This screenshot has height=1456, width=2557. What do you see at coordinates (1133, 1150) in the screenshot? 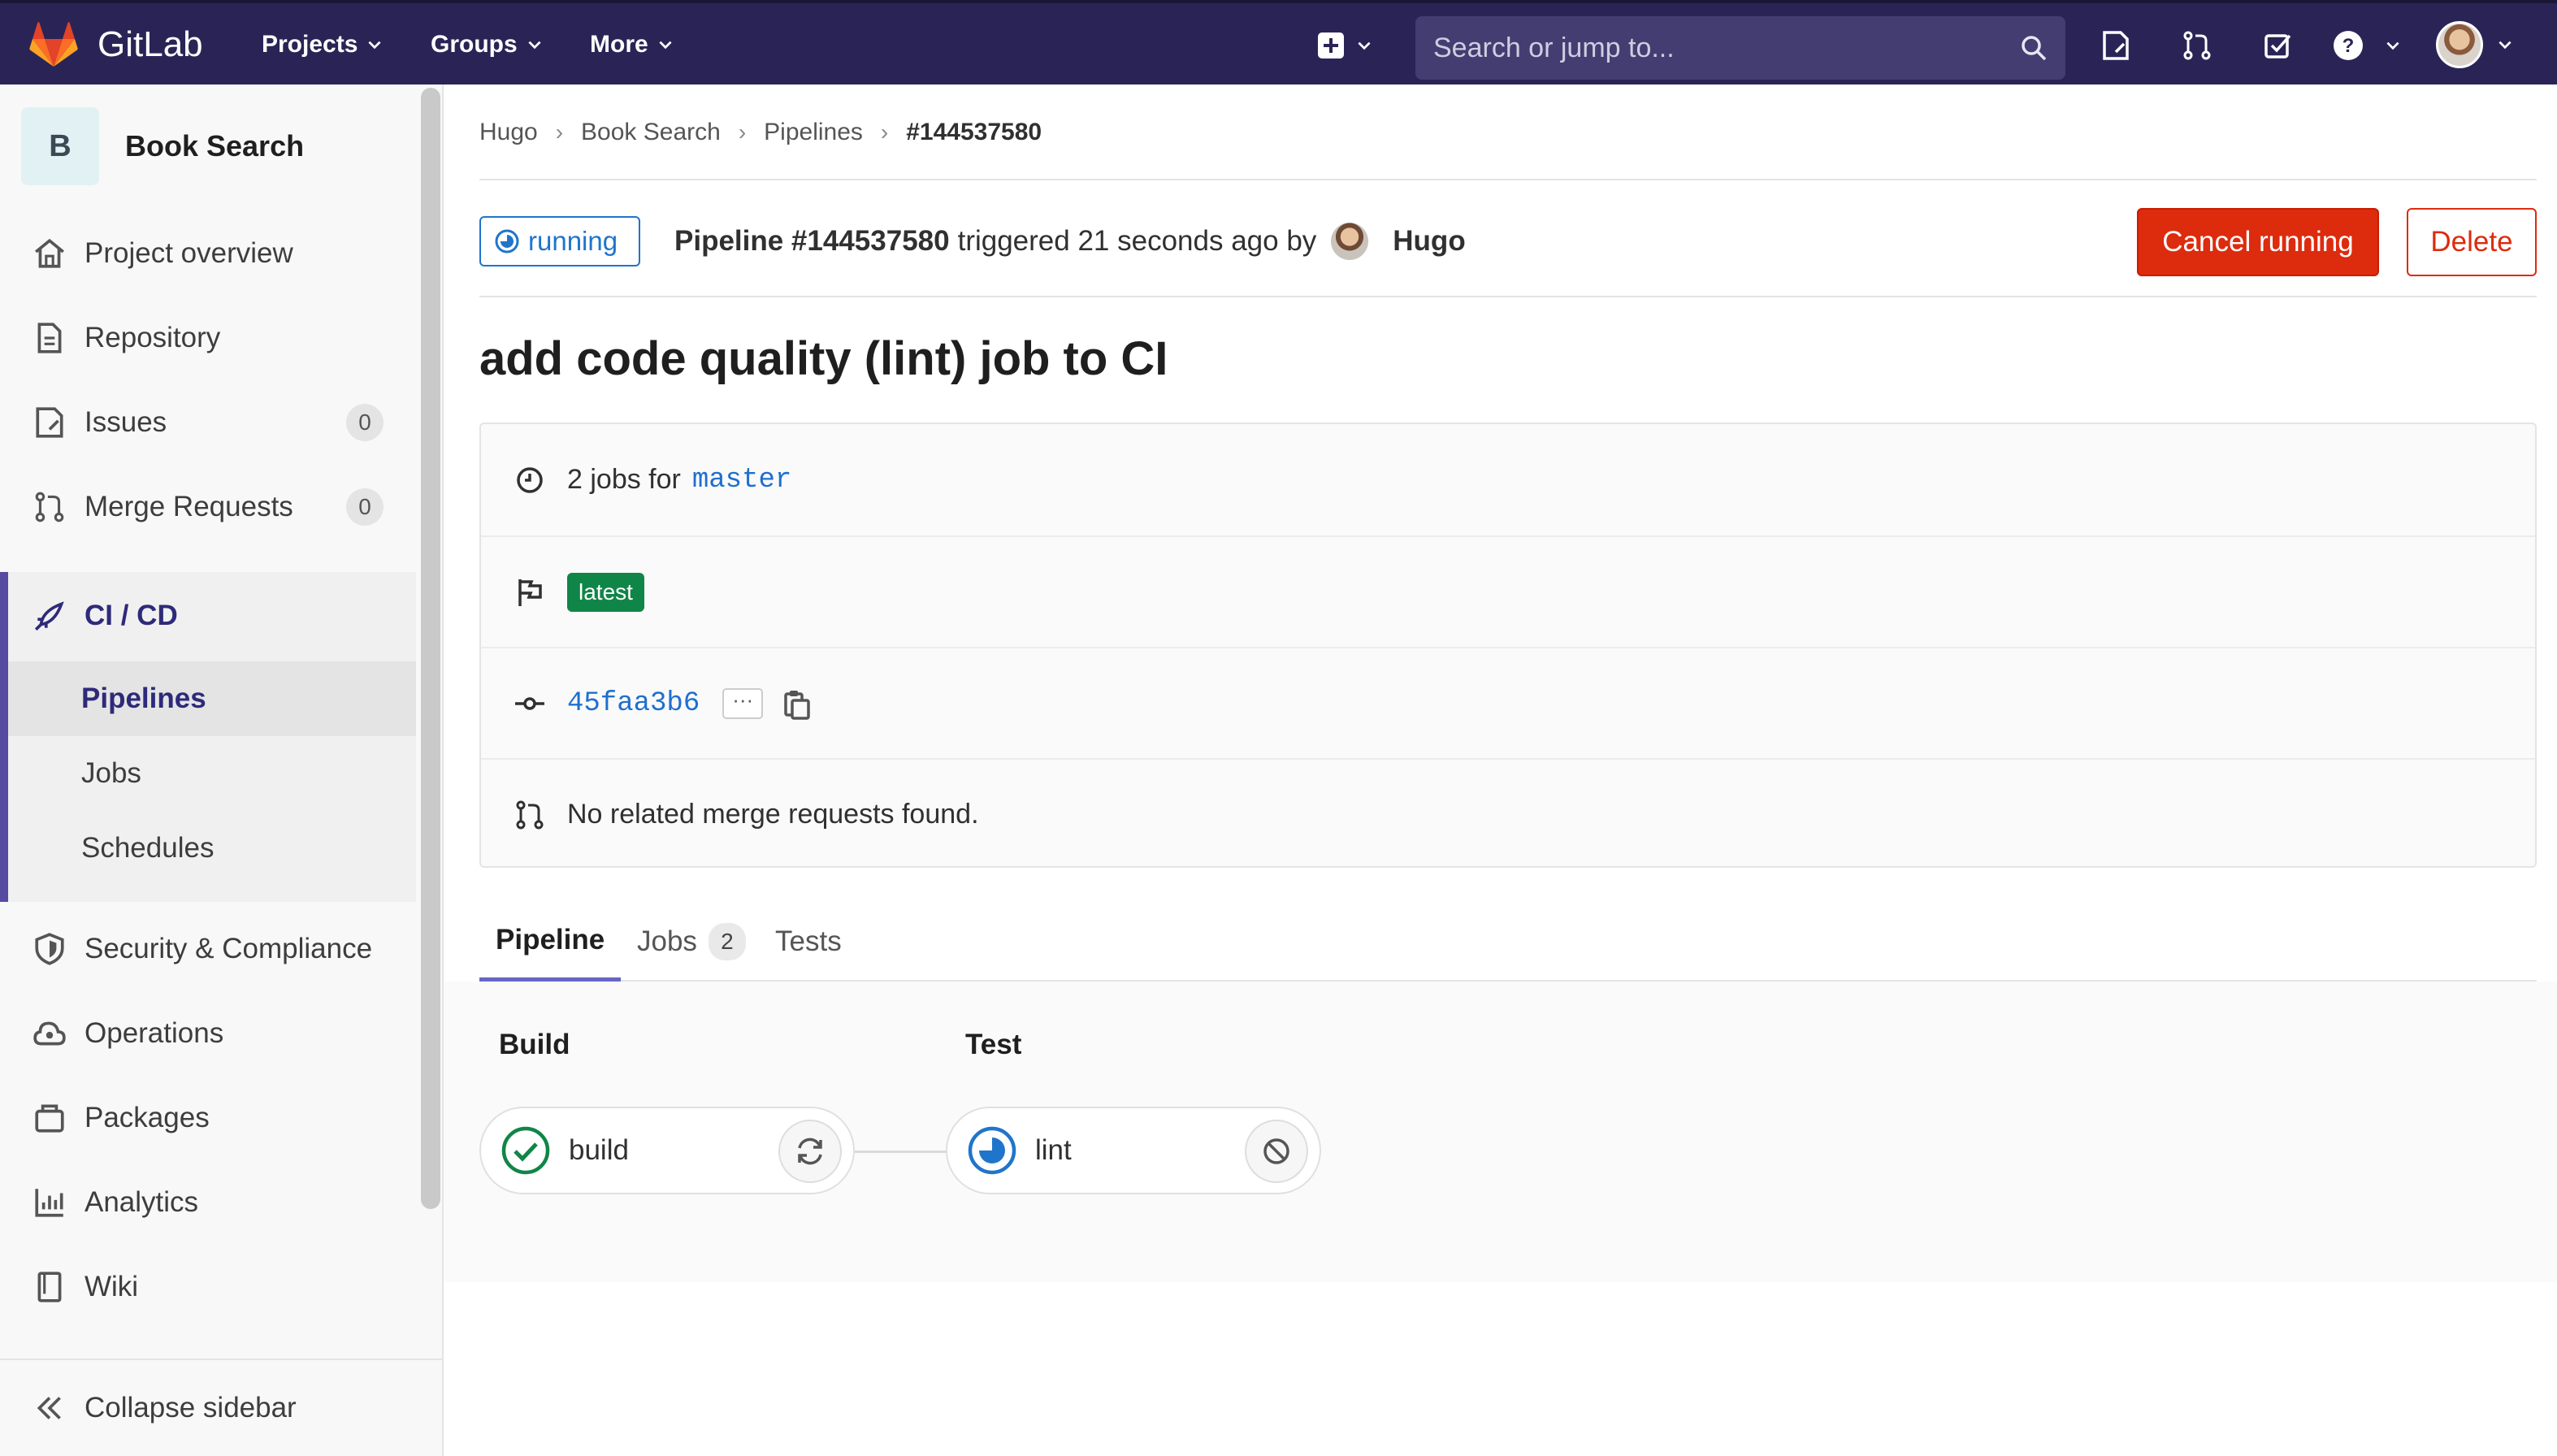
I see `job-lint: lint` at bounding box center [1133, 1150].